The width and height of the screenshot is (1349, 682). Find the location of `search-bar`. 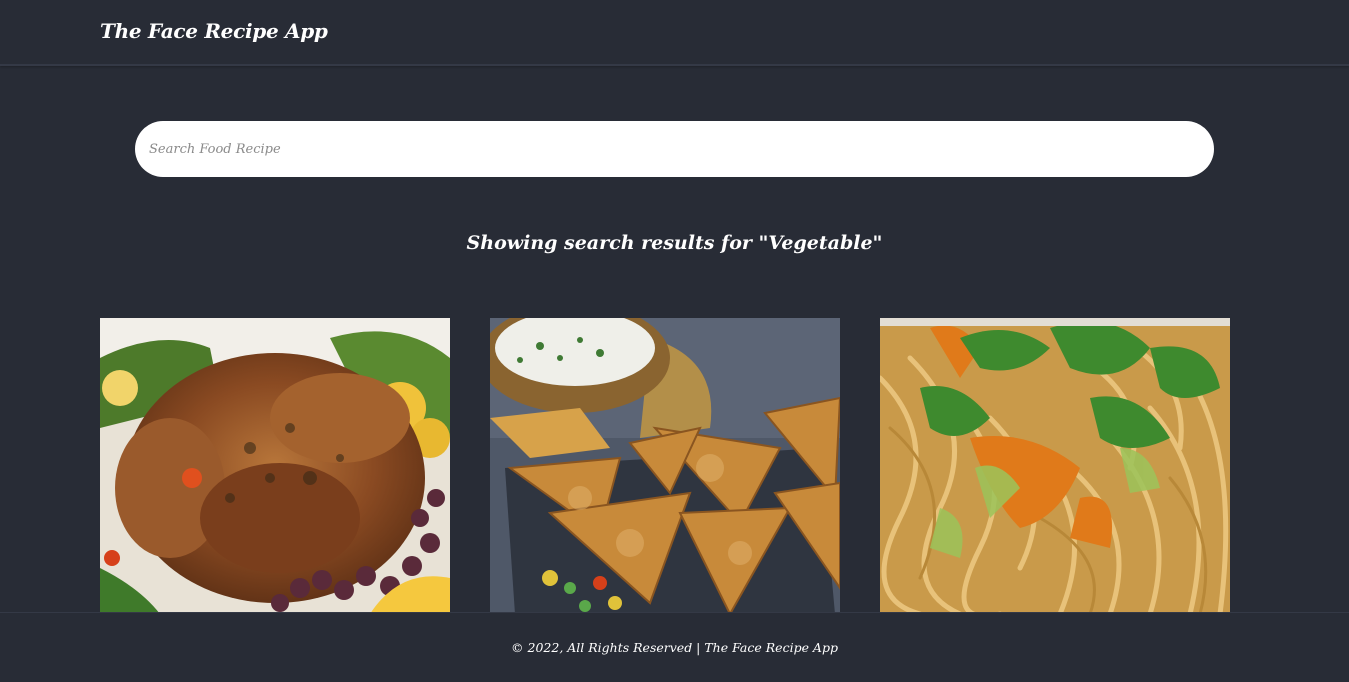

search-bar is located at coordinates (674, 149).